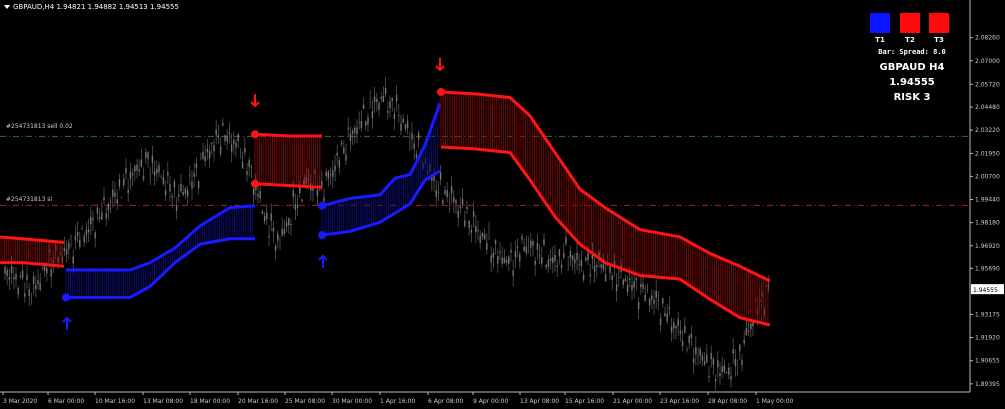 This screenshot has height=409, width=1005. What do you see at coordinates (32, 264) in the screenshot?
I see `sell-band-1-lower-line` at bounding box center [32, 264].